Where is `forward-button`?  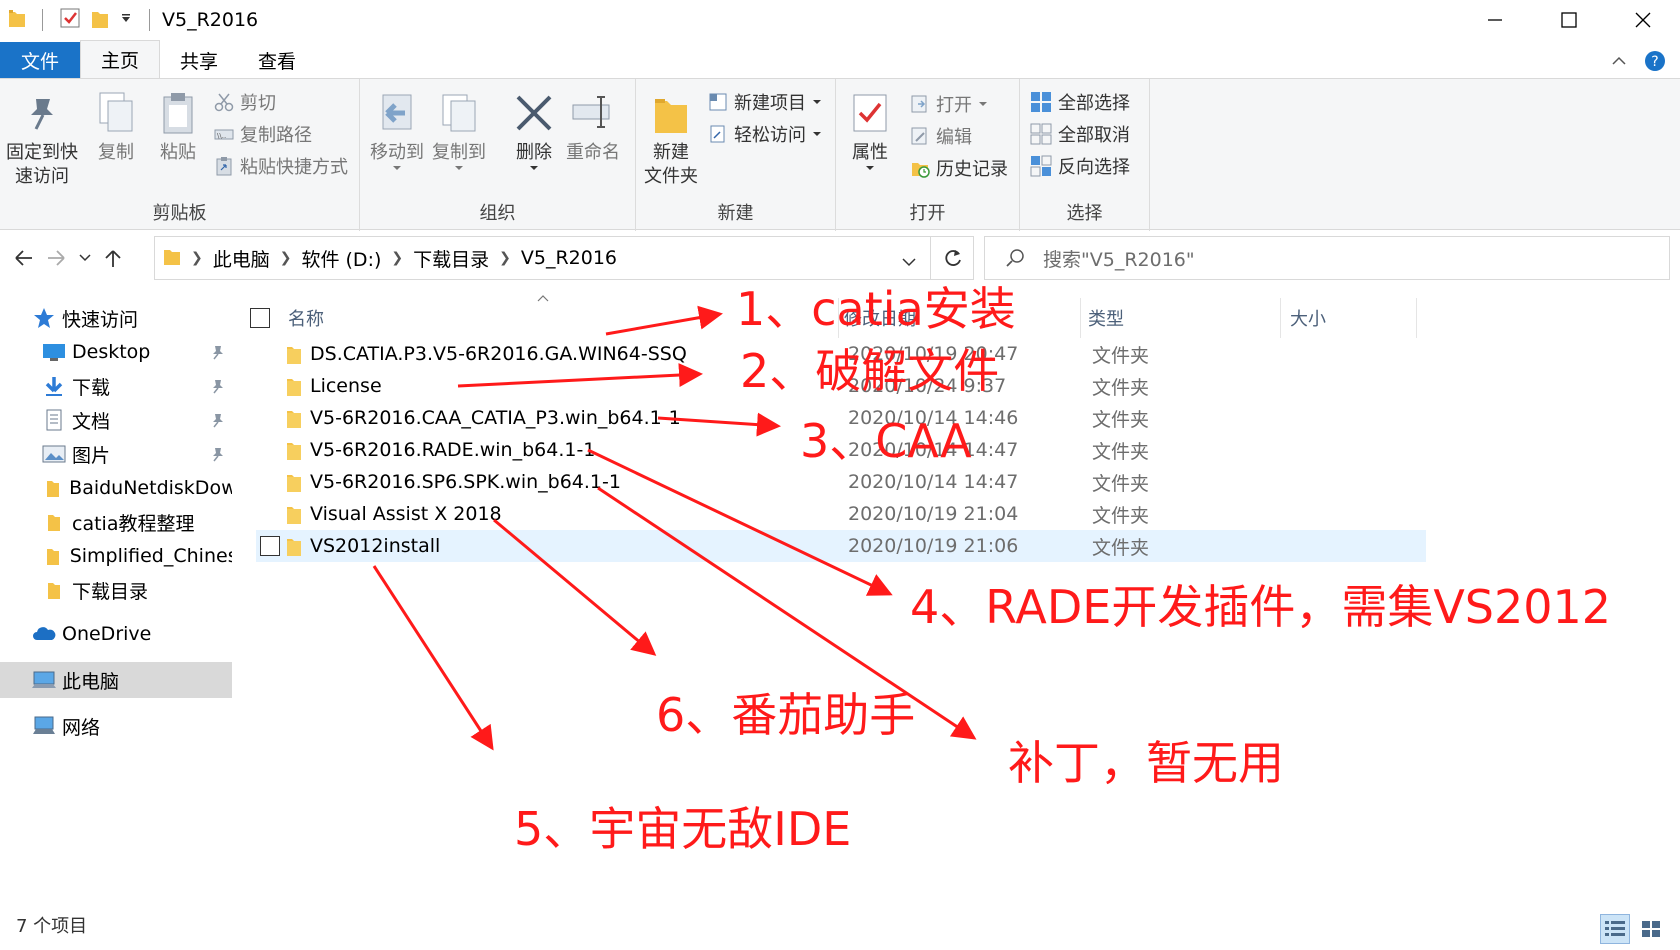
forward-button is located at coordinates (57, 258).